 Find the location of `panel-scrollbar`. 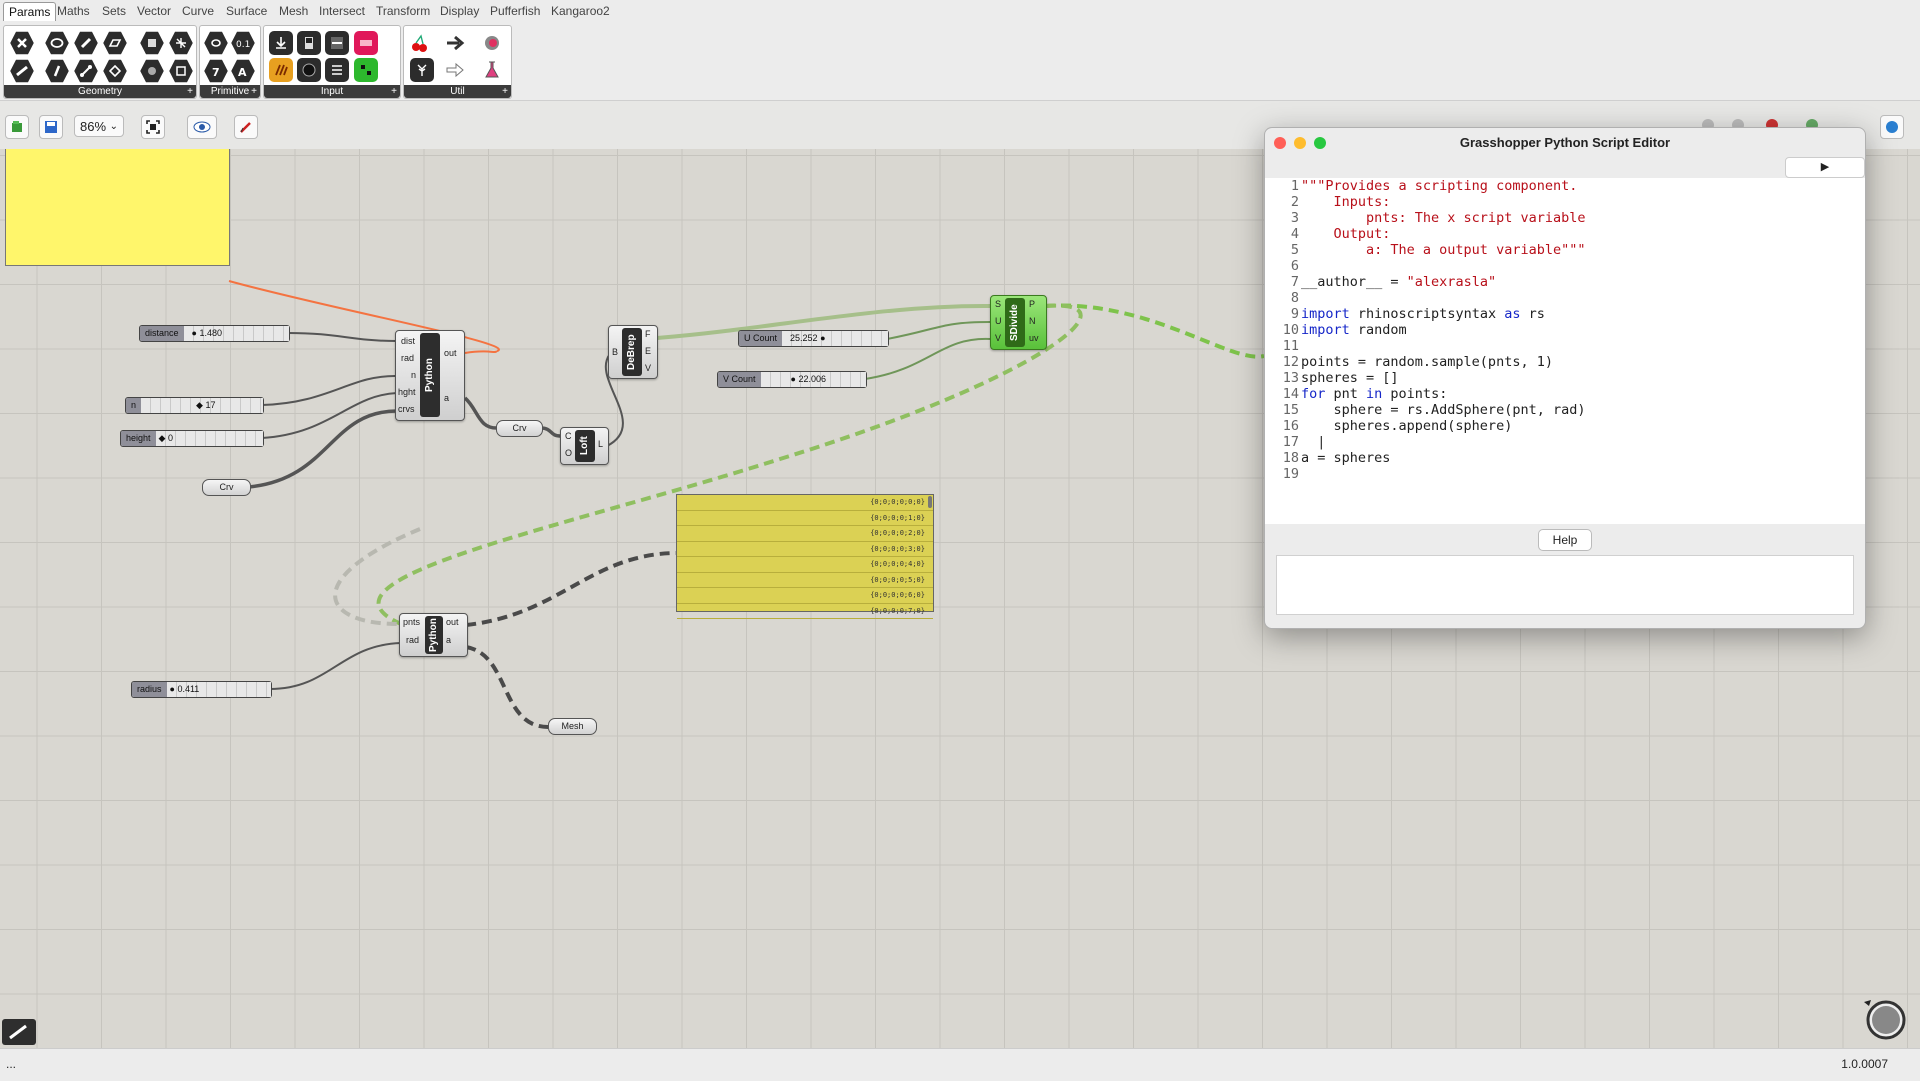

panel-scrollbar is located at coordinates (930, 502).